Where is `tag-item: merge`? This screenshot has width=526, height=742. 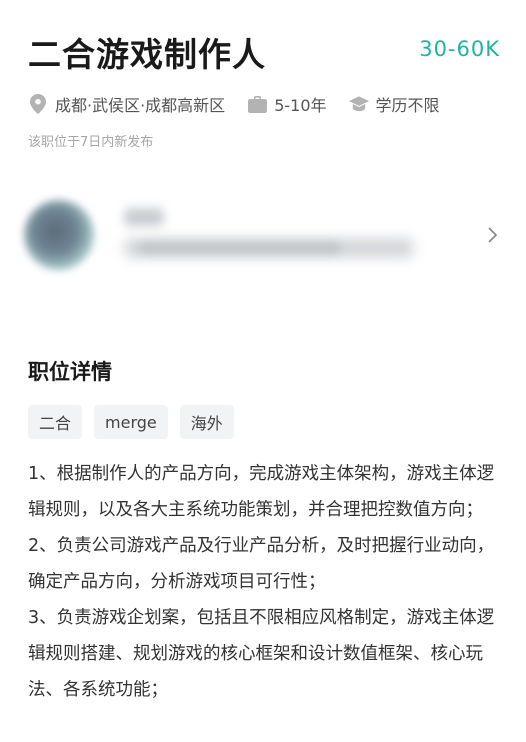
tag-item: merge is located at coordinates (131, 422).